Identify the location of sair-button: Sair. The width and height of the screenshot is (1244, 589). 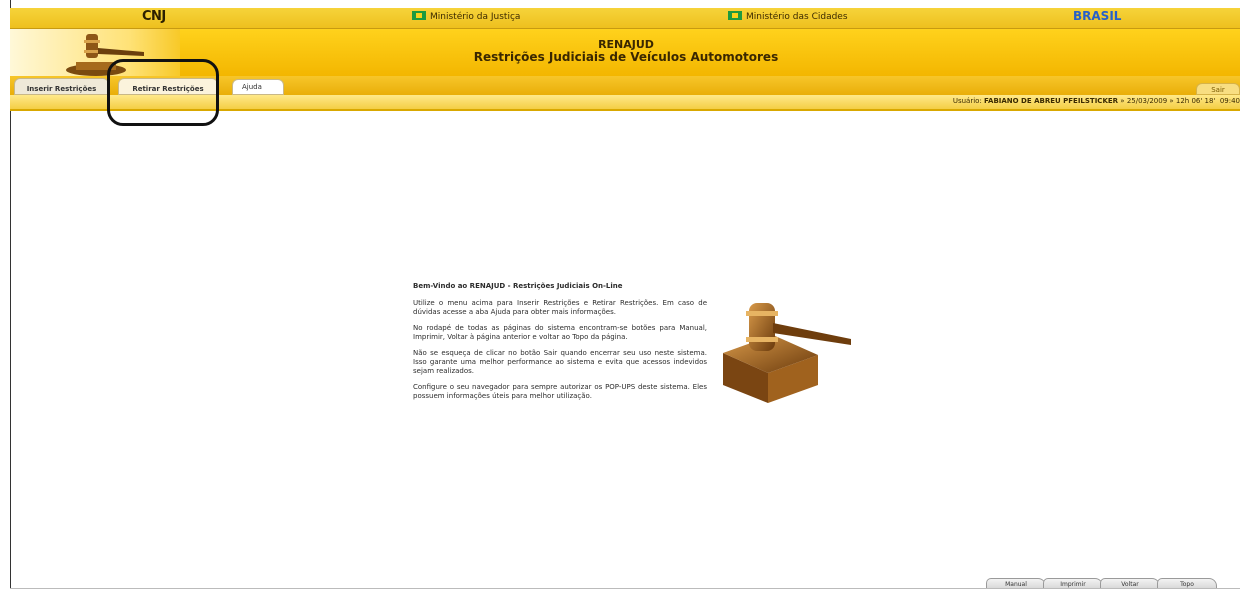
(1218, 89).